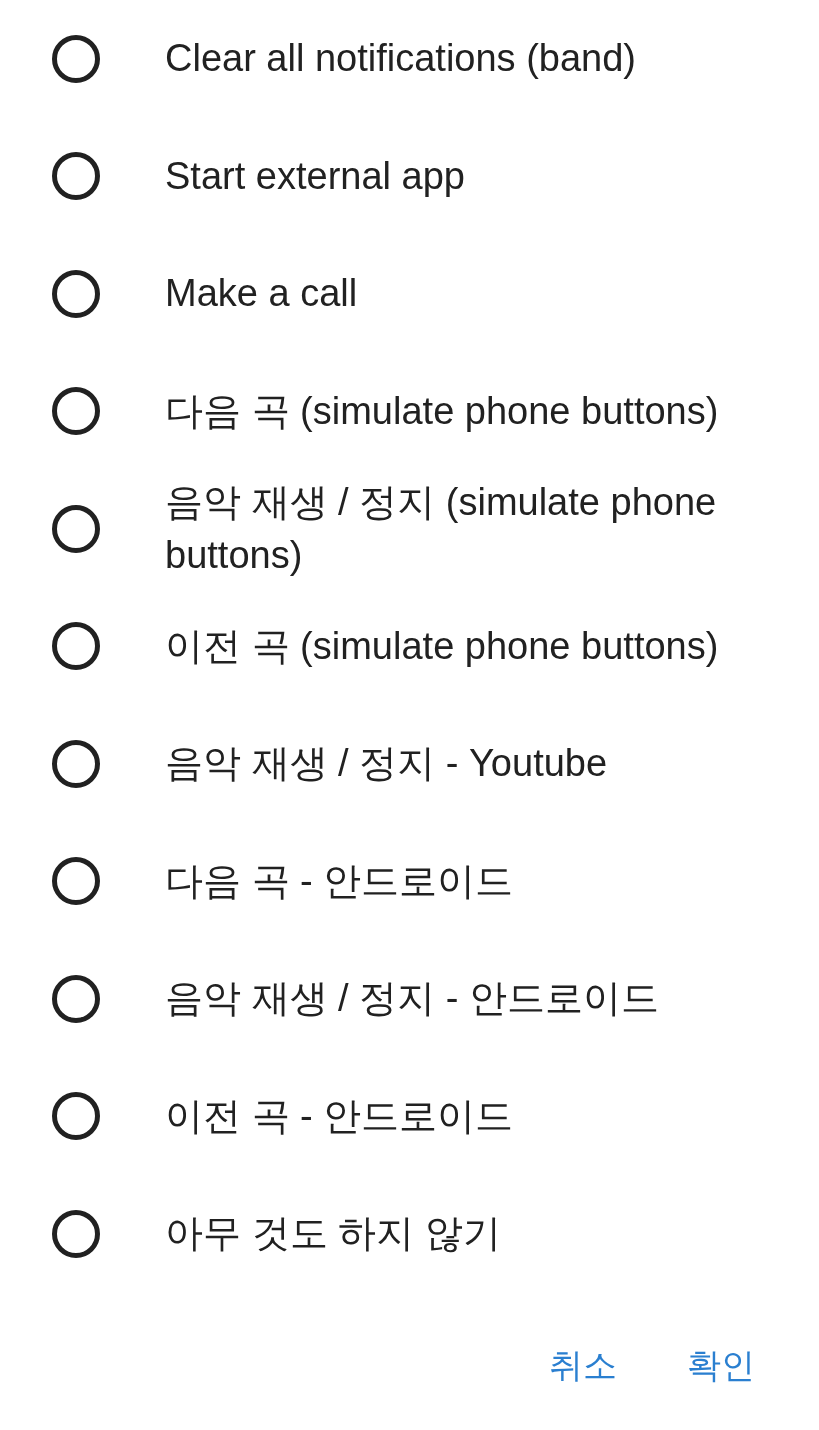 This screenshot has height=1430, width=819. I want to click on option-label: 이전 곡 - 안드로이드, so click(445, 1116).